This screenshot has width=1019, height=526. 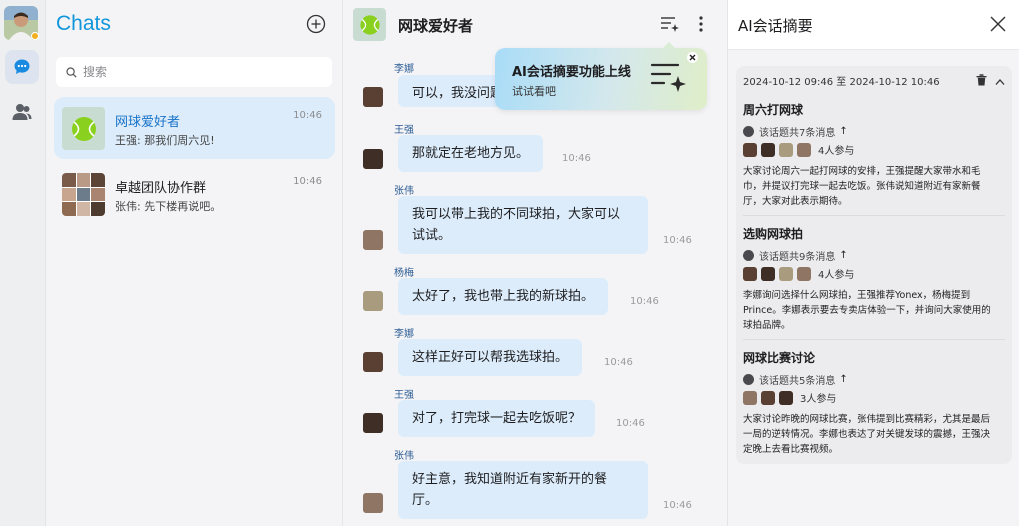 What do you see at coordinates (404, 273) in the screenshot?
I see `message-sender: 杨梅` at bounding box center [404, 273].